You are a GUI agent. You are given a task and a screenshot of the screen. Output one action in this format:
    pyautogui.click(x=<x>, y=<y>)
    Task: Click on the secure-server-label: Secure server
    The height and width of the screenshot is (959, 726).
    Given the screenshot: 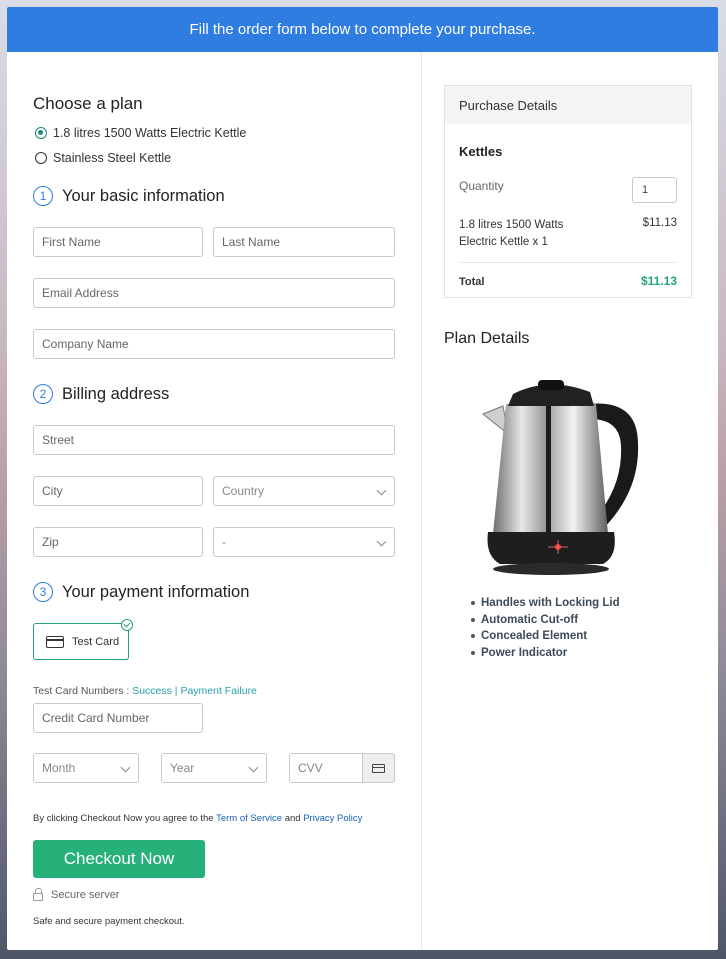 What is the action you would take?
    pyautogui.click(x=85, y=895)
    